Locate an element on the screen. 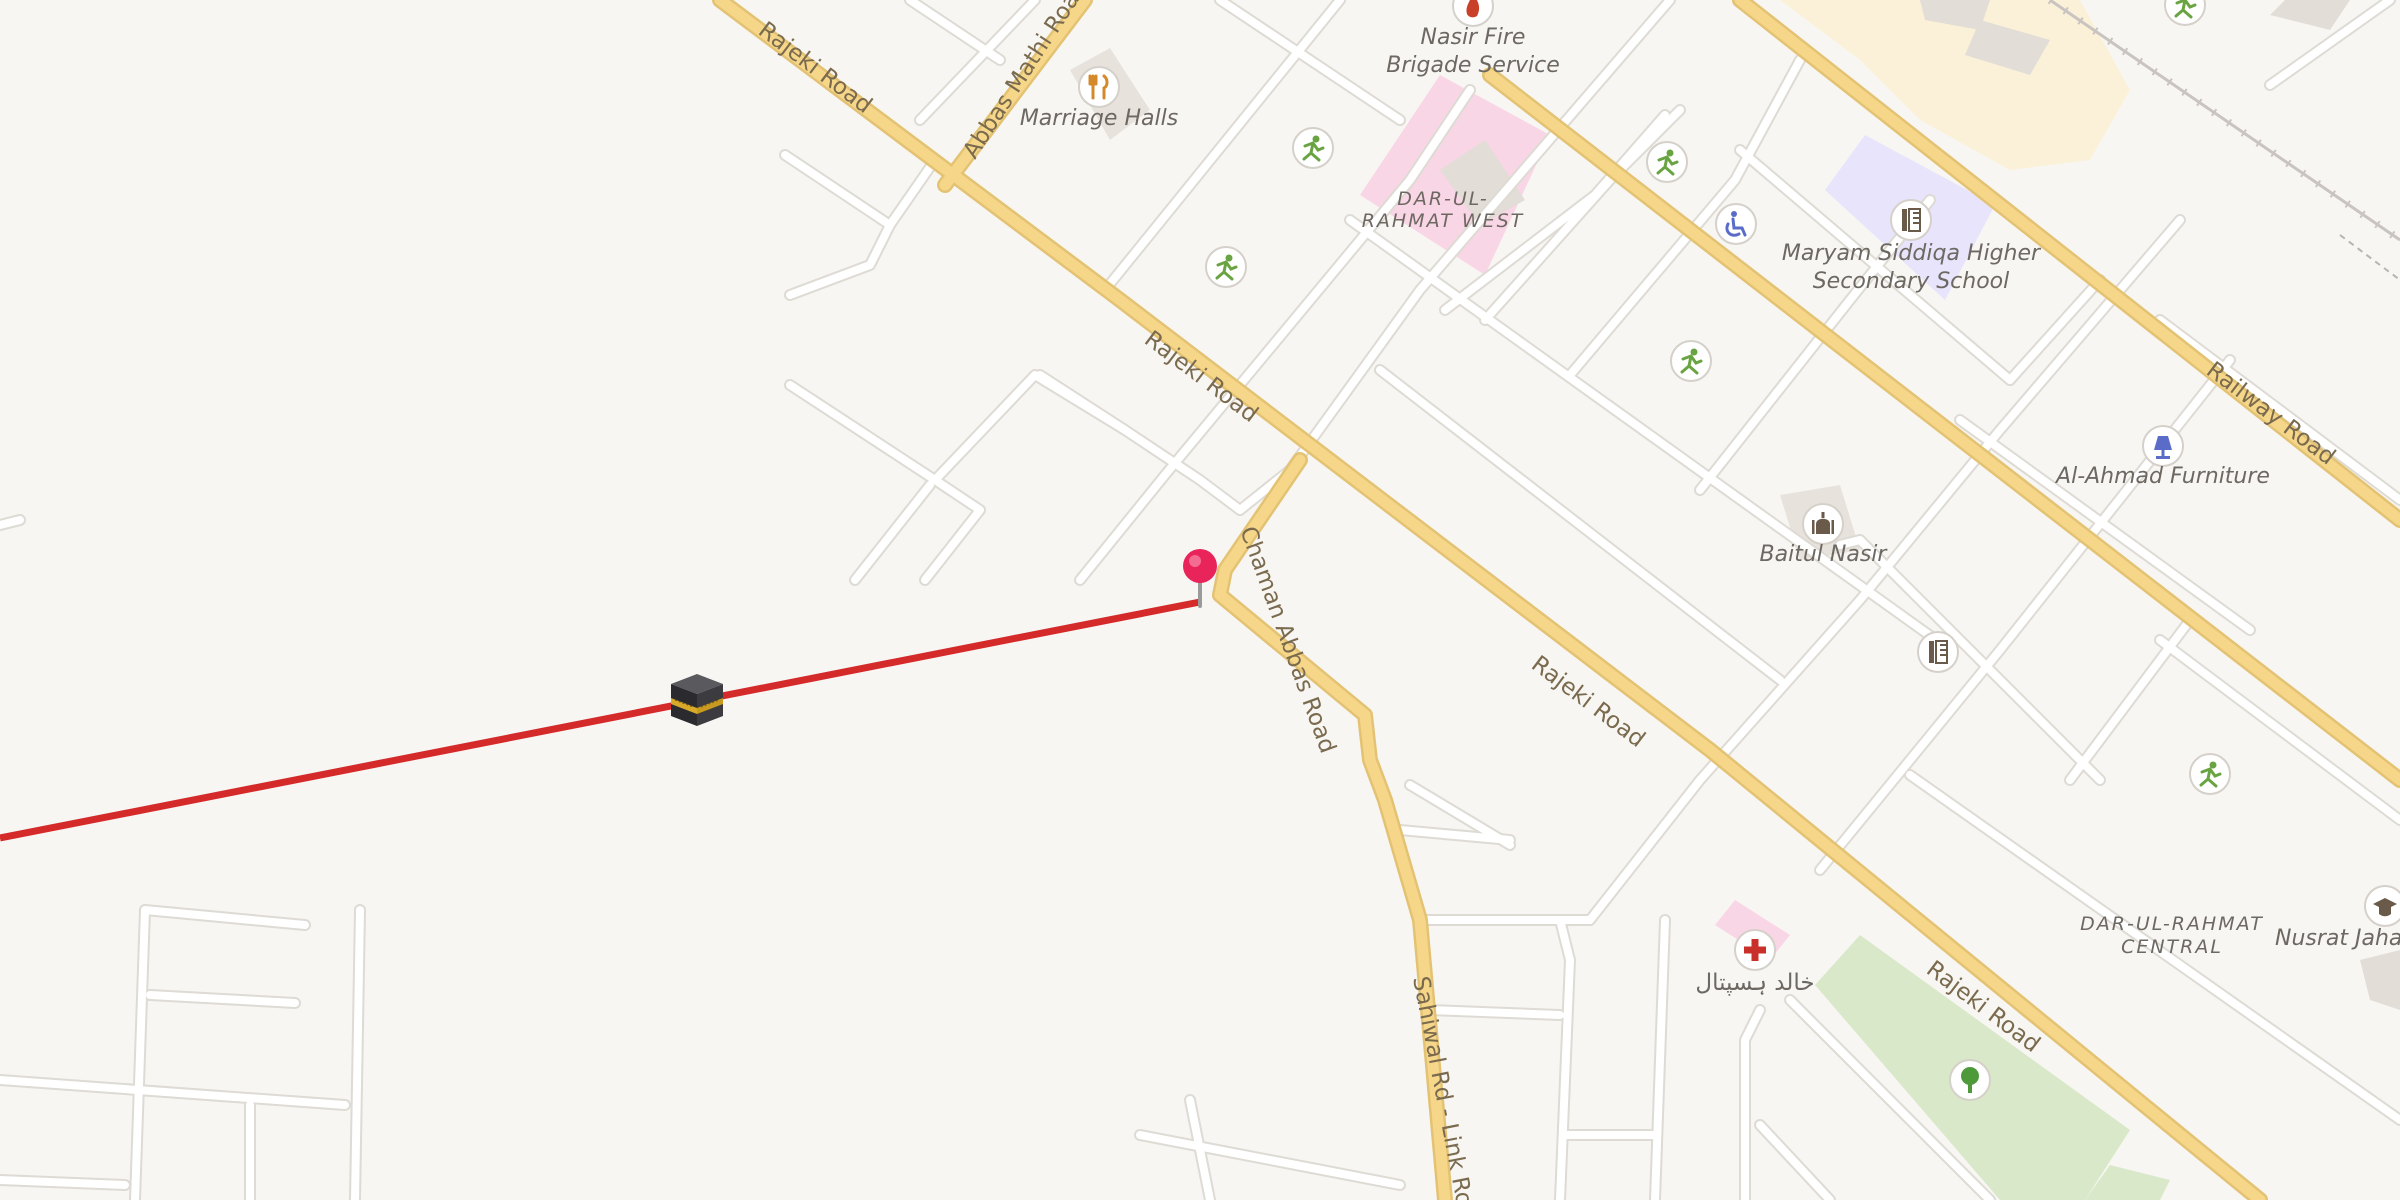 The width and height of the screenshot is (2400, 1200). road-label-railway: Railway Road is located at coordinates (2270, 413).